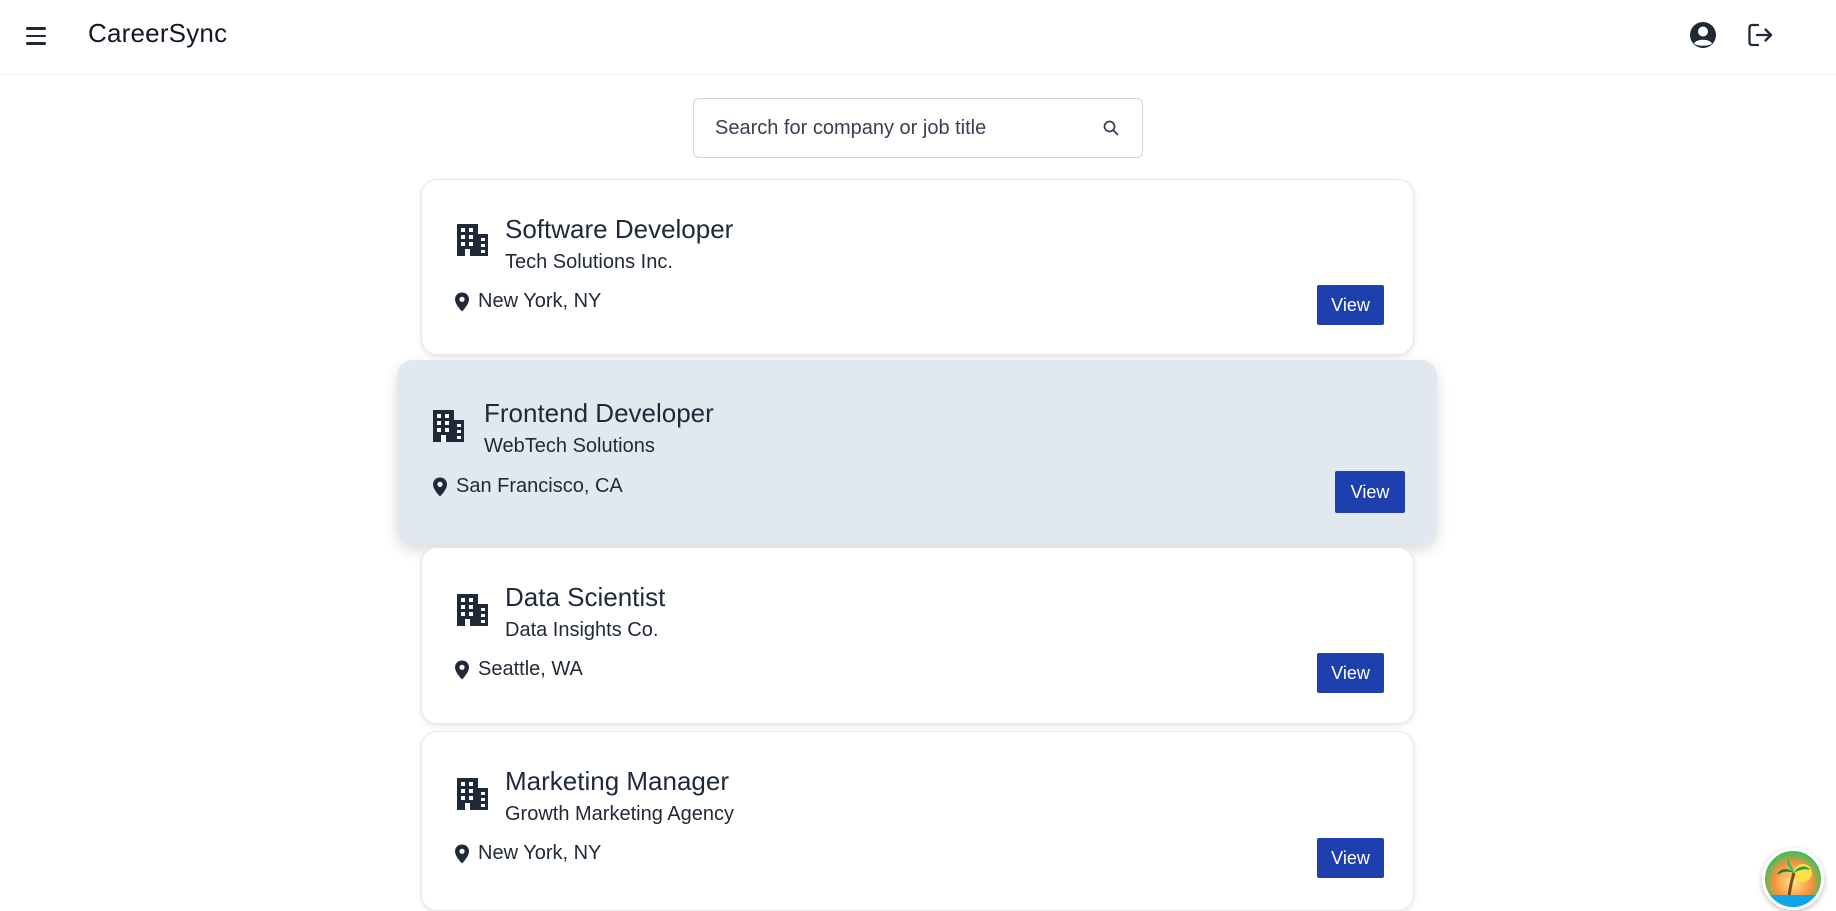 The height and width of the screenshot is (911, 1836). Describe the element at coordinates (157, 33) in the screenshot. I see `app-title: CareerSync` at that location.